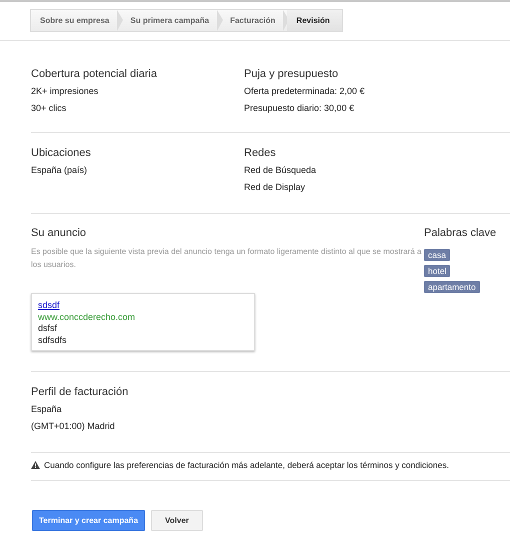 The image size is (510, 536). Describe the element at coordinates (292, 74) in the screenshot. I see `section-heading: Puja y presupuesto` at that location.